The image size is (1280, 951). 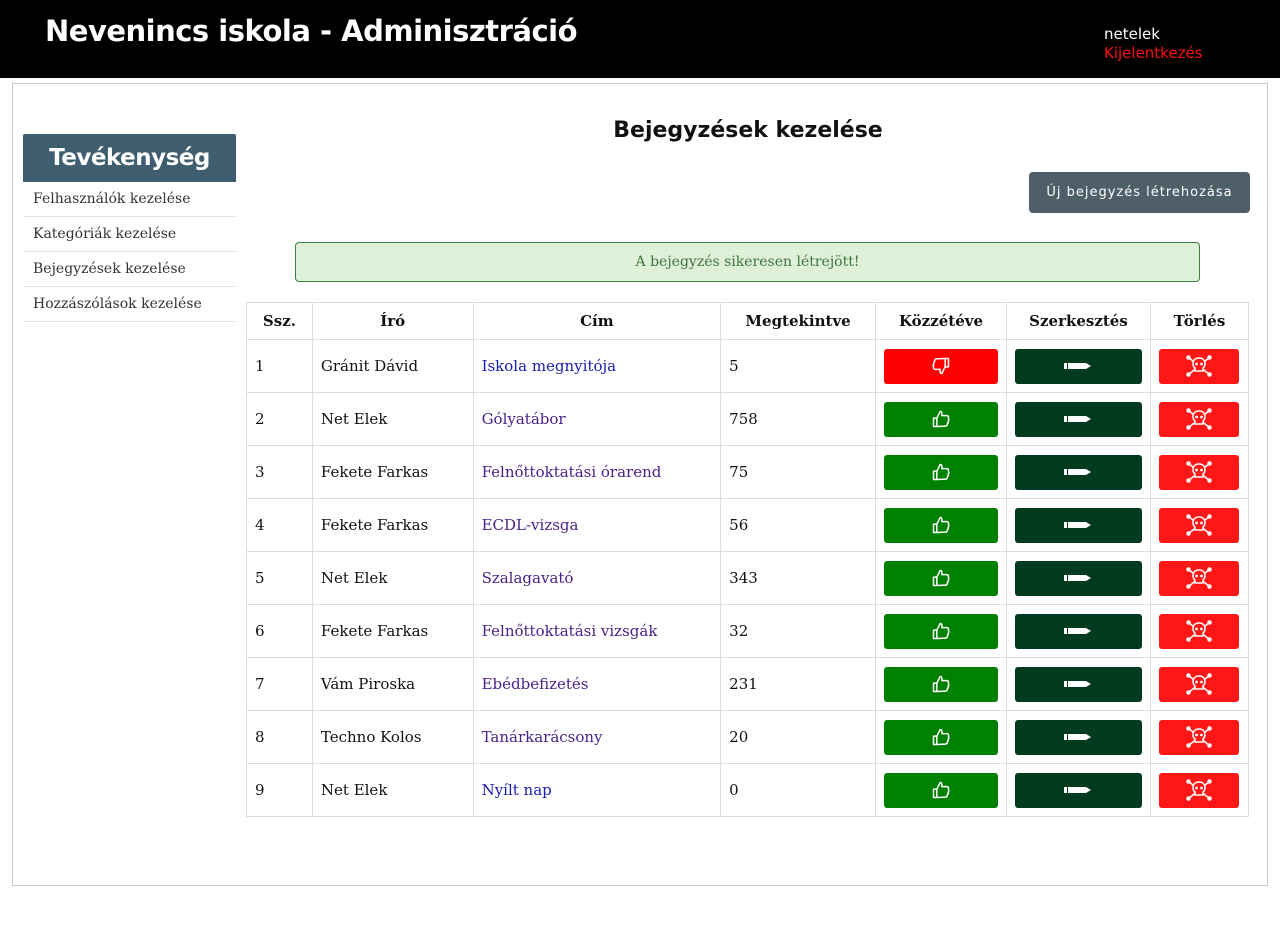 I want to click on cell-title: Nyílt nap, so click(x=597, y=790).